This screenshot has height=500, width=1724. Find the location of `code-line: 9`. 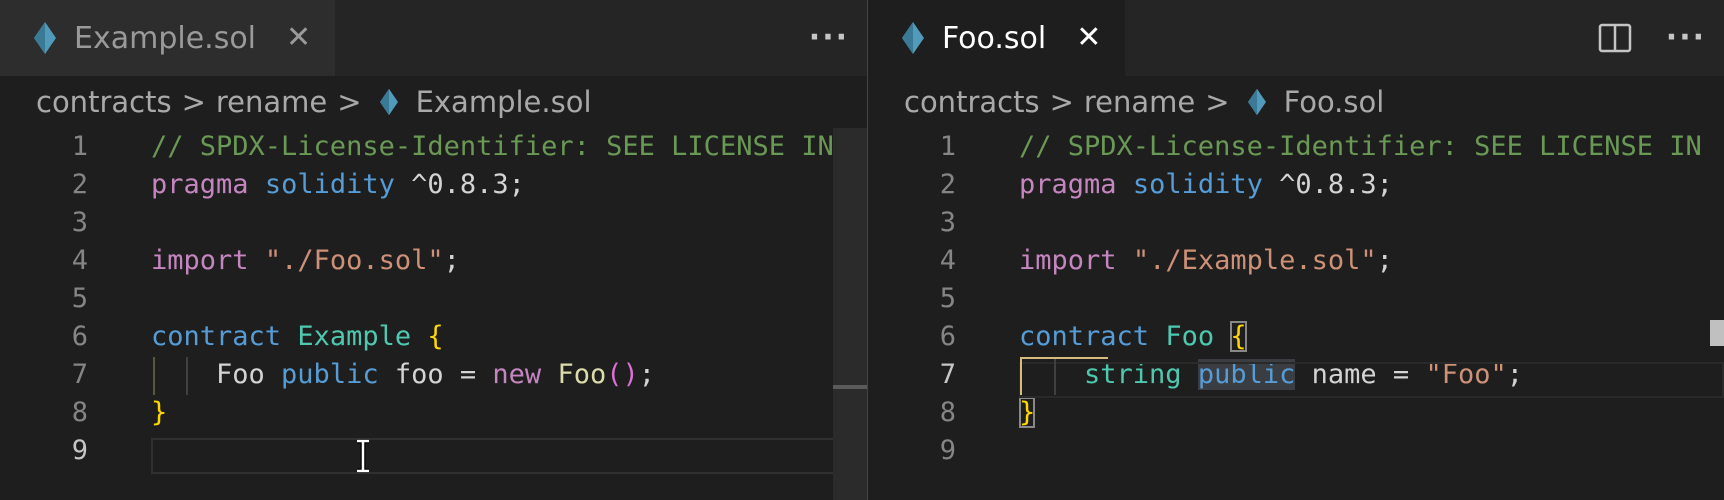

code-line: 9 is located at coordinates (1296, 451).